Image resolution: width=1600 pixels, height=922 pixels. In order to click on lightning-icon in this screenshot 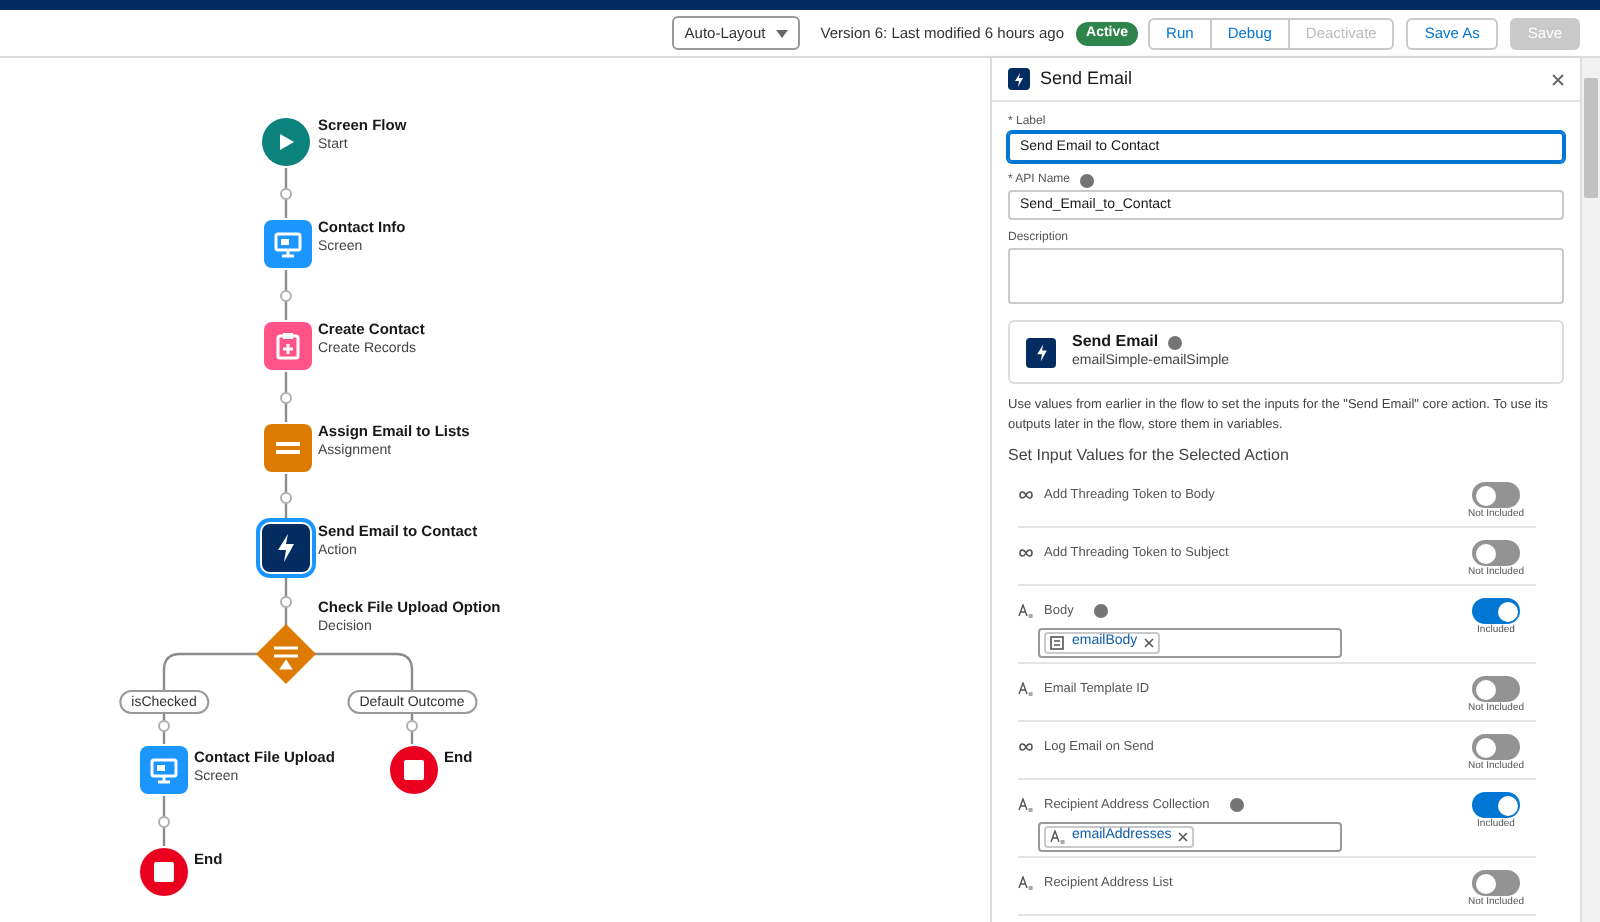, I will do `click(286, 548)`.